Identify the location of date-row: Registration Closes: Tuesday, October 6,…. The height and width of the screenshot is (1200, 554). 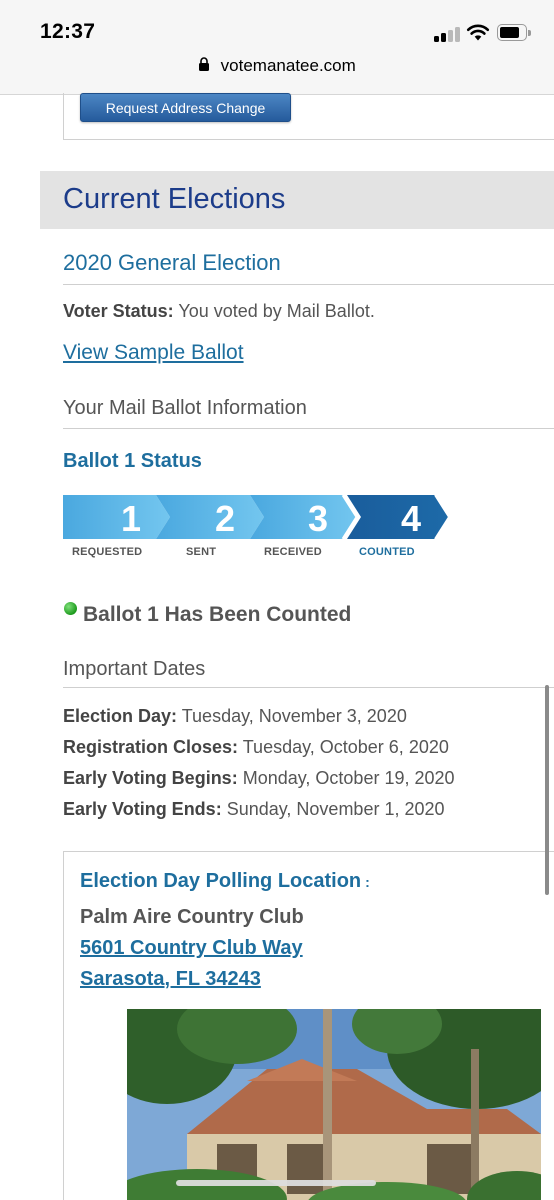
(256, 747).